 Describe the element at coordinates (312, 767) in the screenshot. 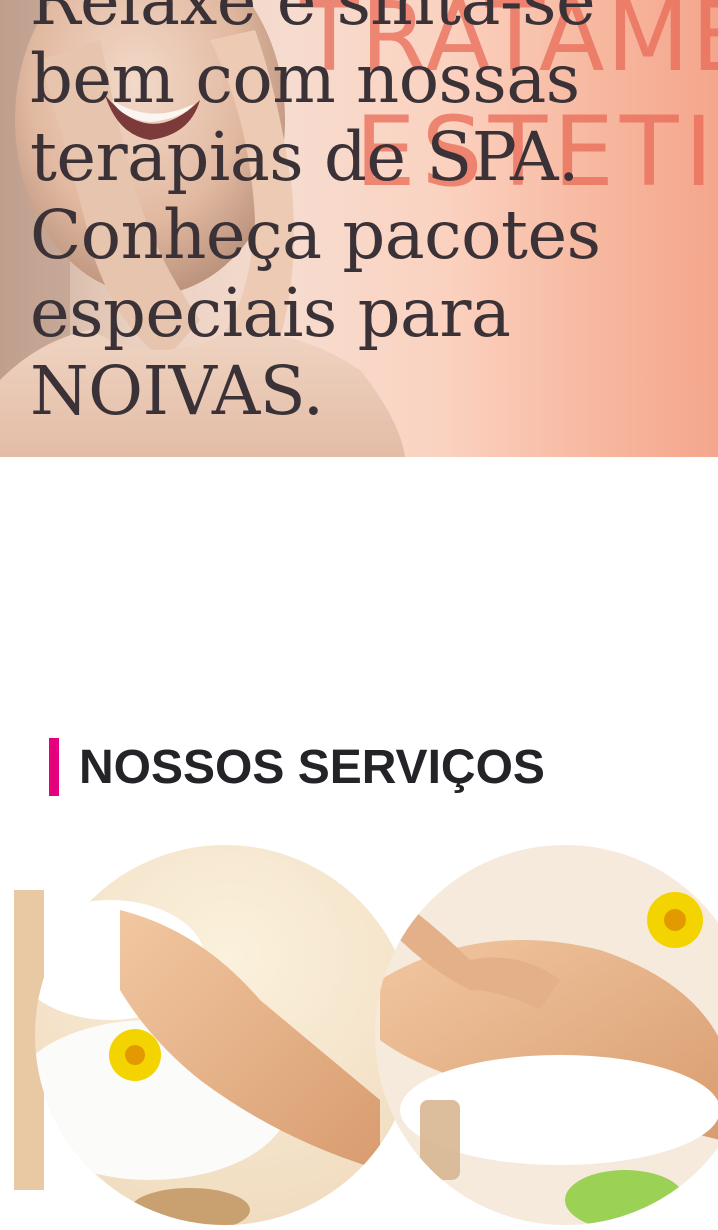

I see `services-heading: NOSSOS SERVIÇOS` at that location.